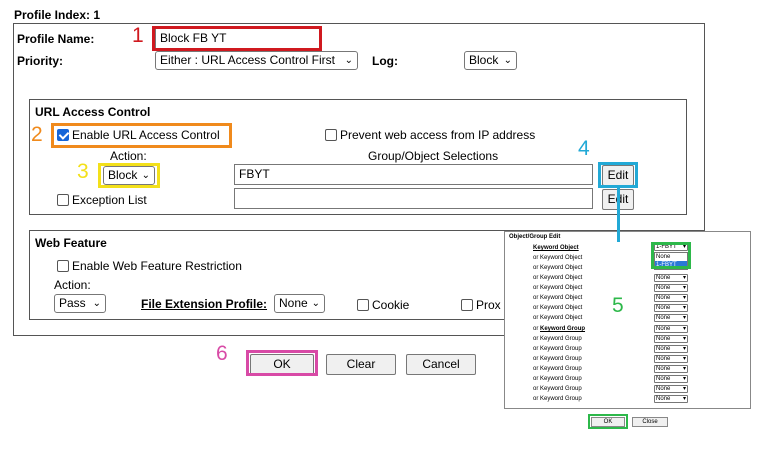 This screenshot has height=449, width=769. Describe the element at coordinates (109, 200) in the screenshot. I see `exception-list-label: Exception List` at that location.